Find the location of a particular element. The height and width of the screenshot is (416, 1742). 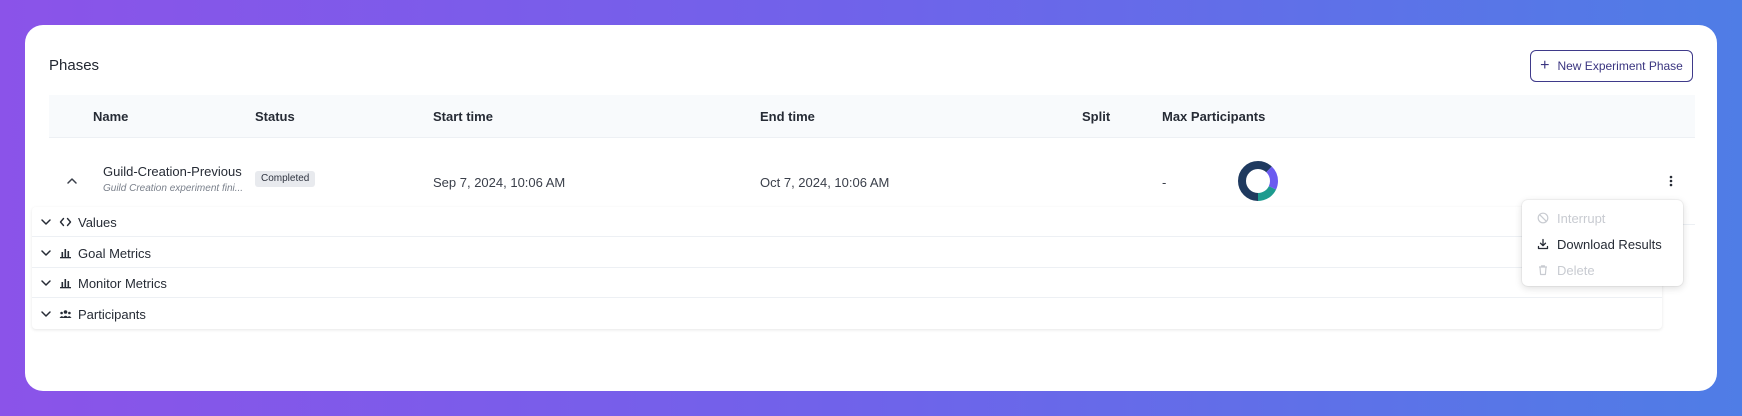

menu-item-label: Delete is located at coordinates (1576, 270).